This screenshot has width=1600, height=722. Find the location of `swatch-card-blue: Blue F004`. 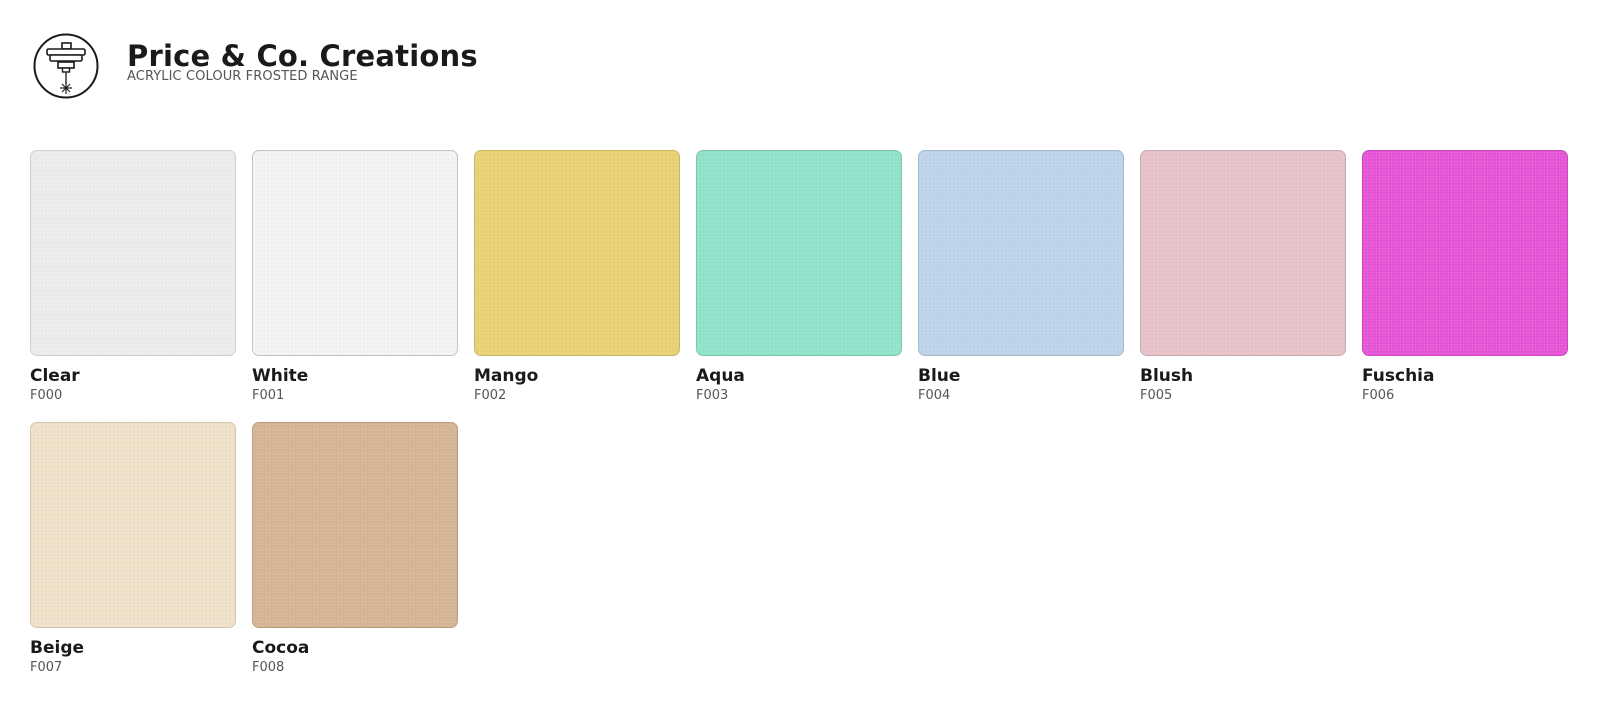

swatch-card-blue: Blue F004 is located at coordinates (1021, 286).